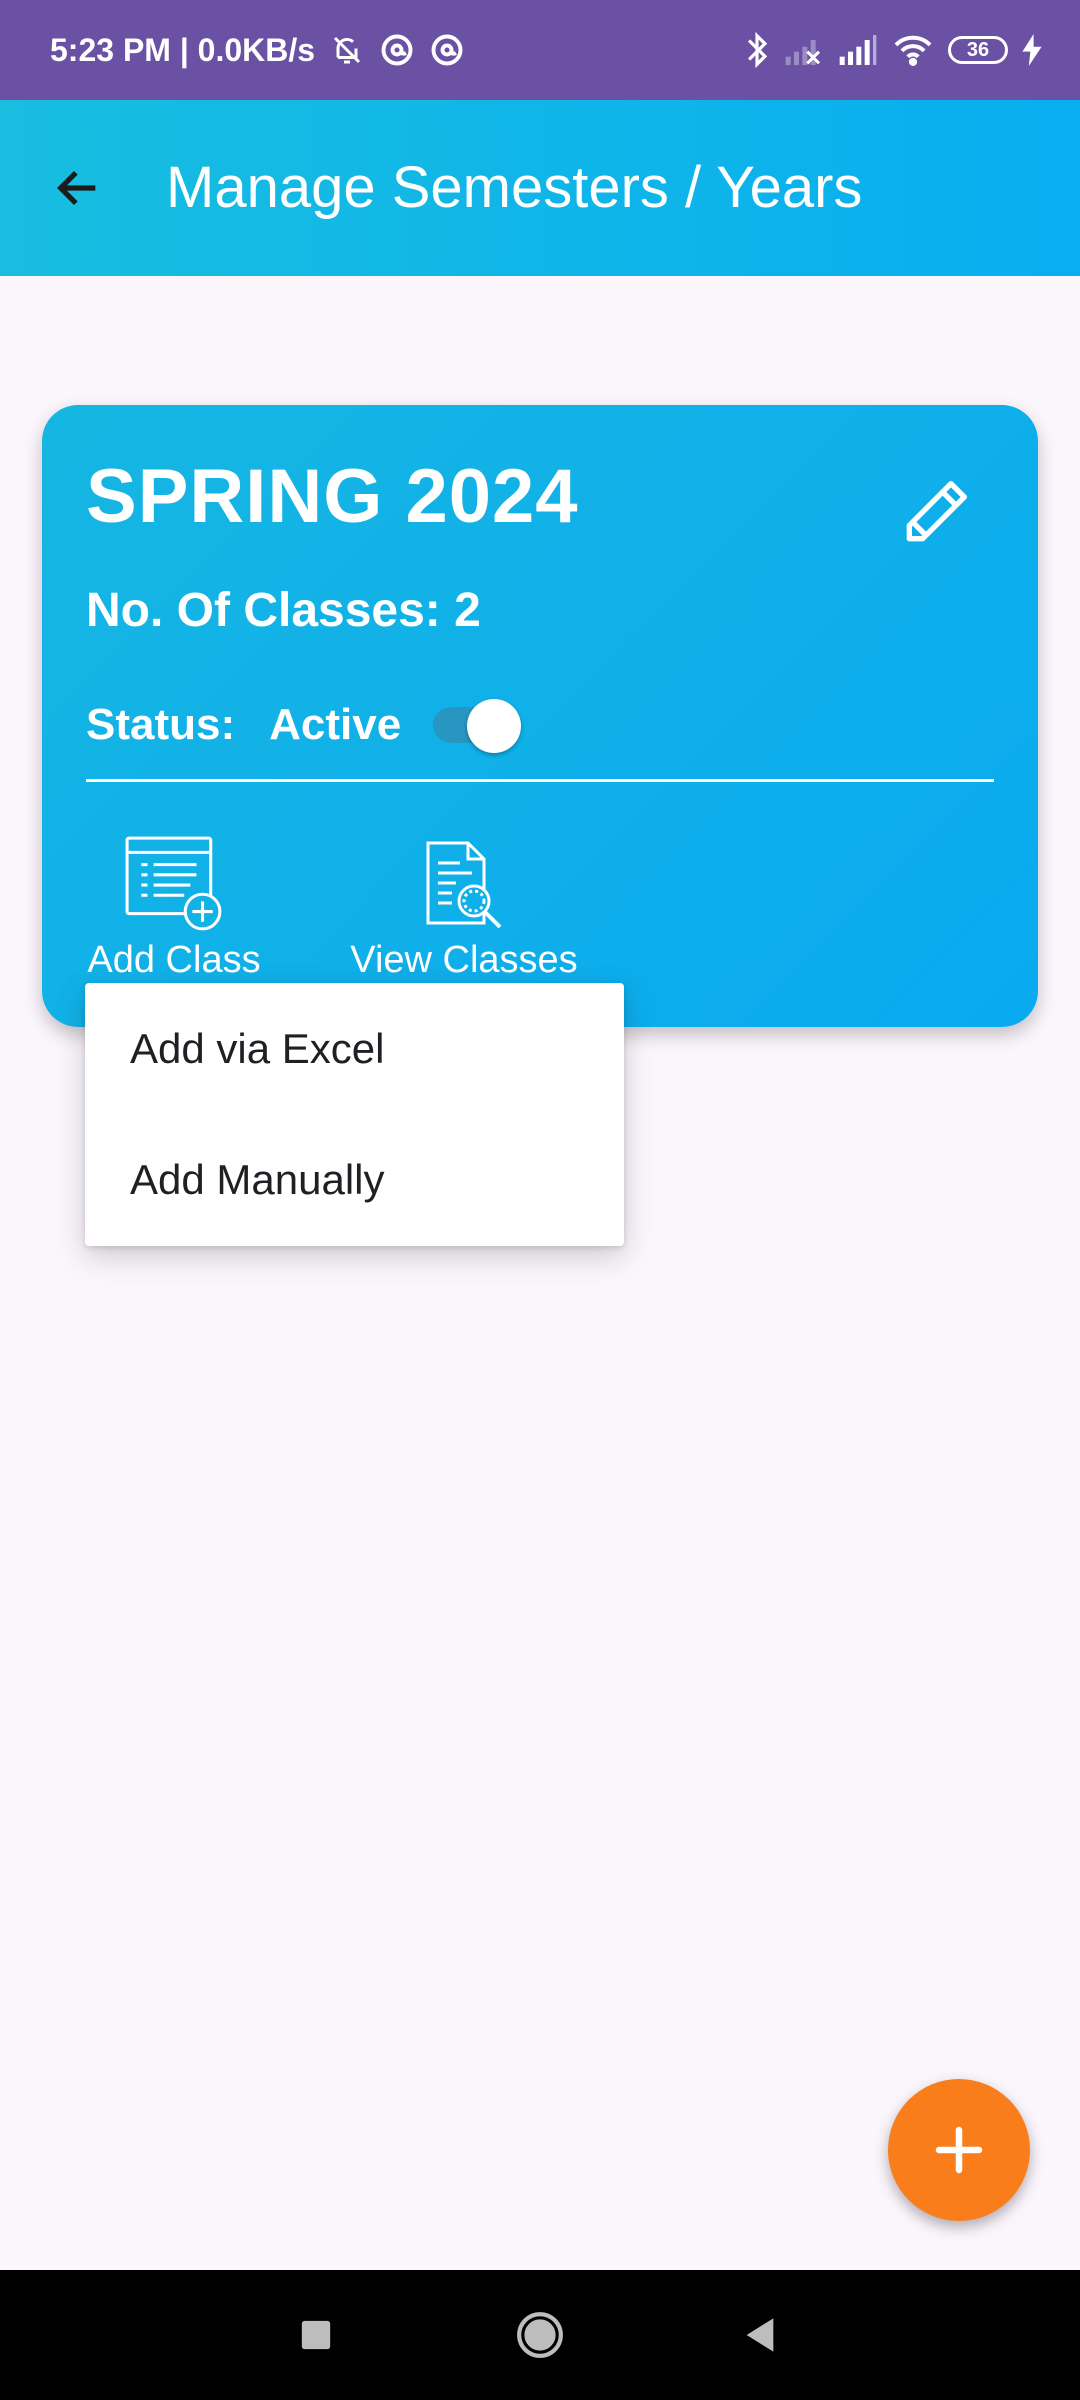 This screenshot has height=2400, width=1080. Describe the element at coordinates (347, 50) in the screenshot. I see `alarm-off-icon` at that location.